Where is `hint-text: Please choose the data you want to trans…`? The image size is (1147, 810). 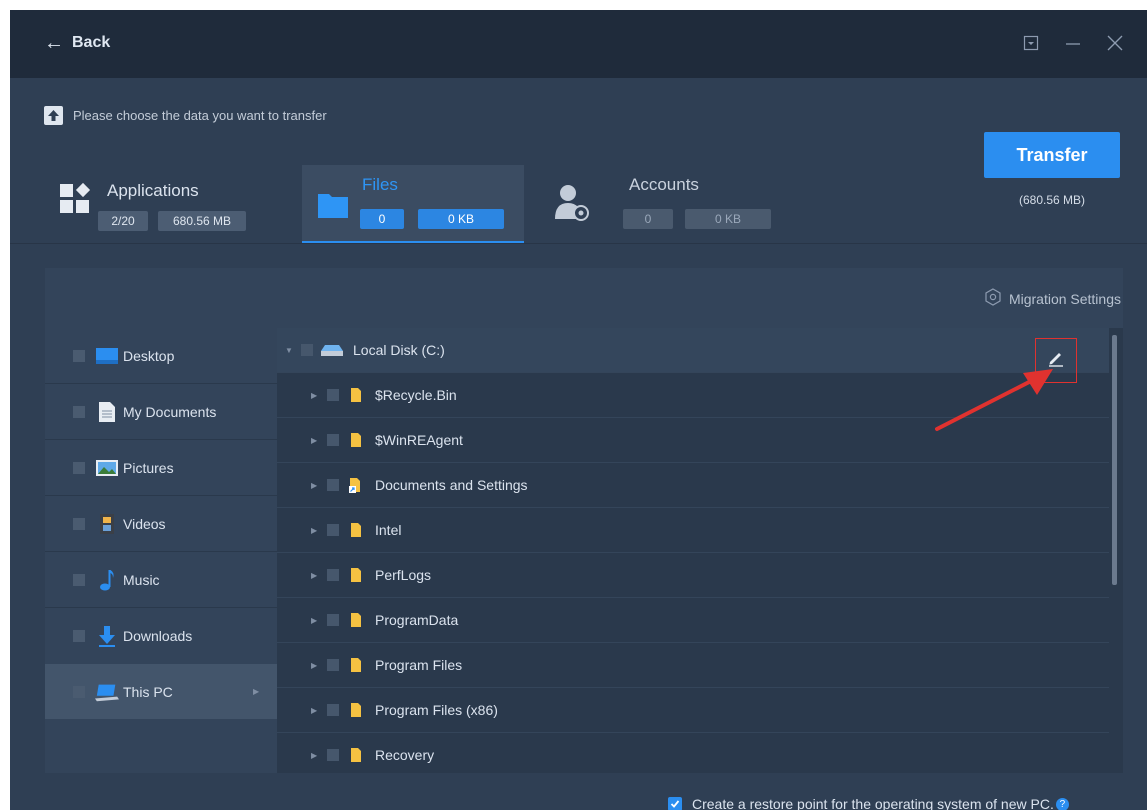 hint-text: Please choose the data you want to trans… is located at coordinates (200, 115).